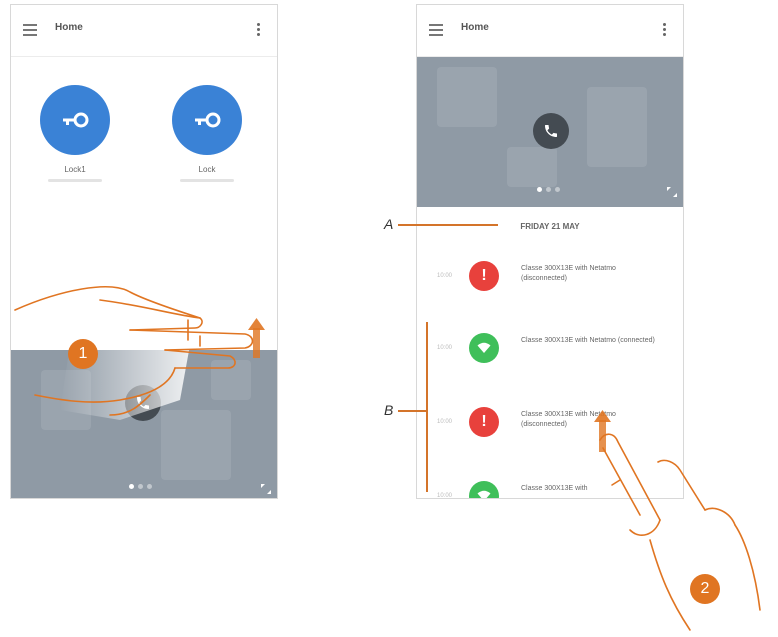 This screenshot has height=637, width=778. Describe the element at coordinates (705, 589) in the screenshot. I see `step-badge-2: 2` at that location.